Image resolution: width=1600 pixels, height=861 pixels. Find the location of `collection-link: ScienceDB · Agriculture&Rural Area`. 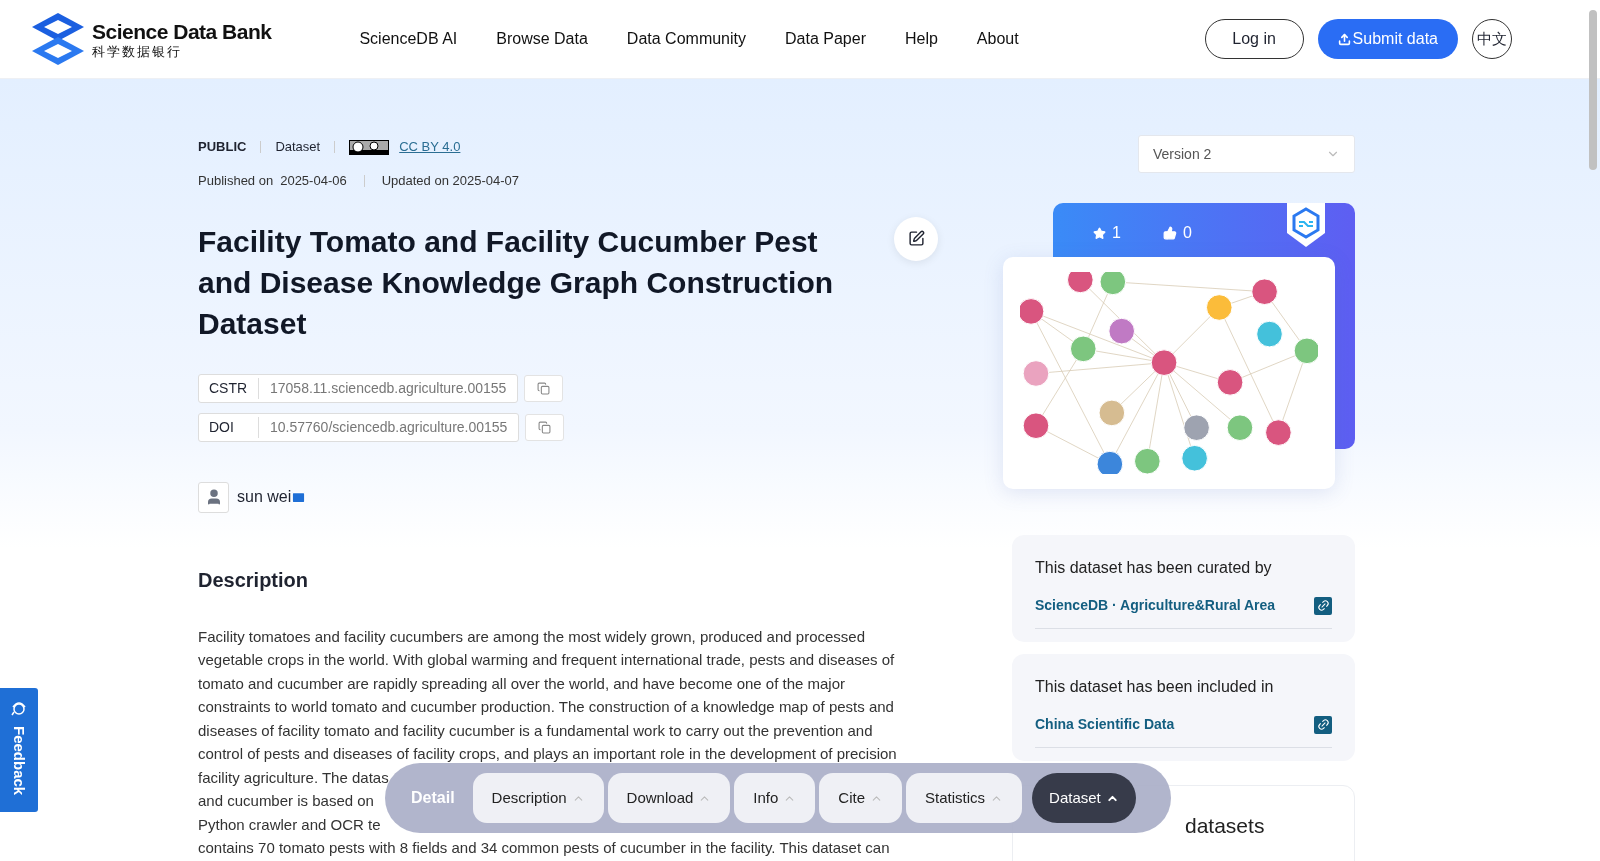

collection-link: ScienceDB · Agriculture&Rural Area is located at coordinates (1155, 605).